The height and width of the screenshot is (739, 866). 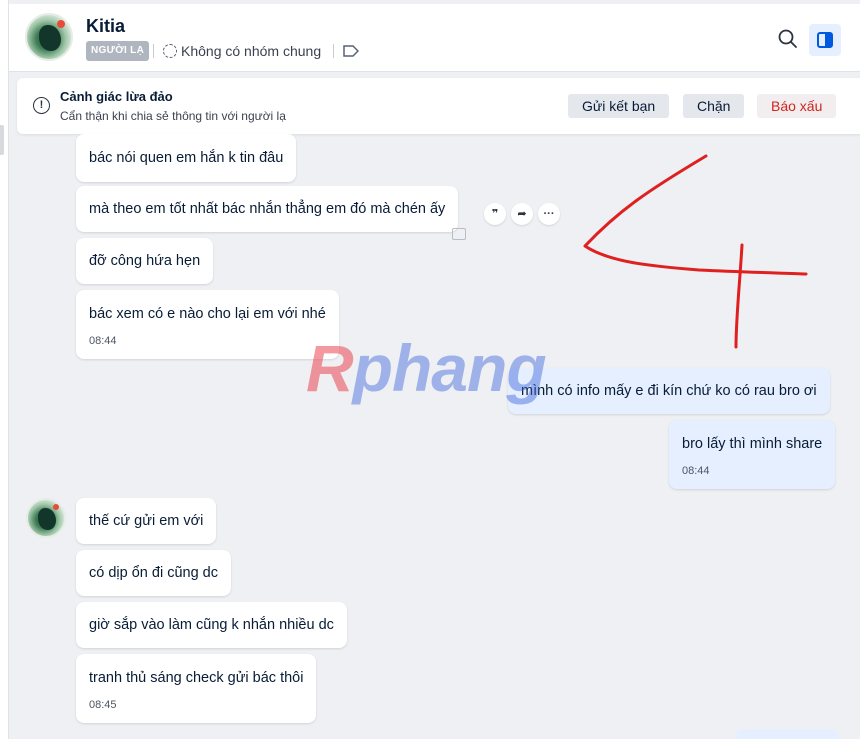 I want to click on stranger-badge: NGƯỜI LẠ, so click(x=118, y=51).